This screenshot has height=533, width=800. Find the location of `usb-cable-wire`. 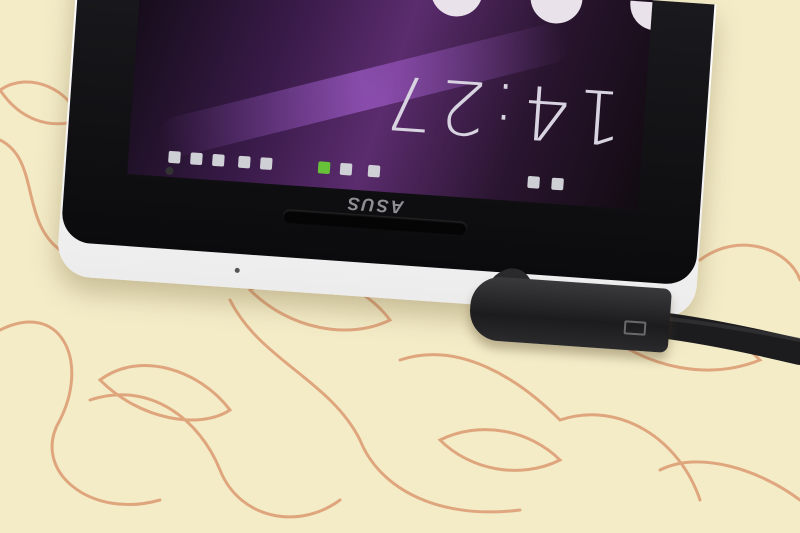

usb-cable-wire is located at coordinates (723, 338).